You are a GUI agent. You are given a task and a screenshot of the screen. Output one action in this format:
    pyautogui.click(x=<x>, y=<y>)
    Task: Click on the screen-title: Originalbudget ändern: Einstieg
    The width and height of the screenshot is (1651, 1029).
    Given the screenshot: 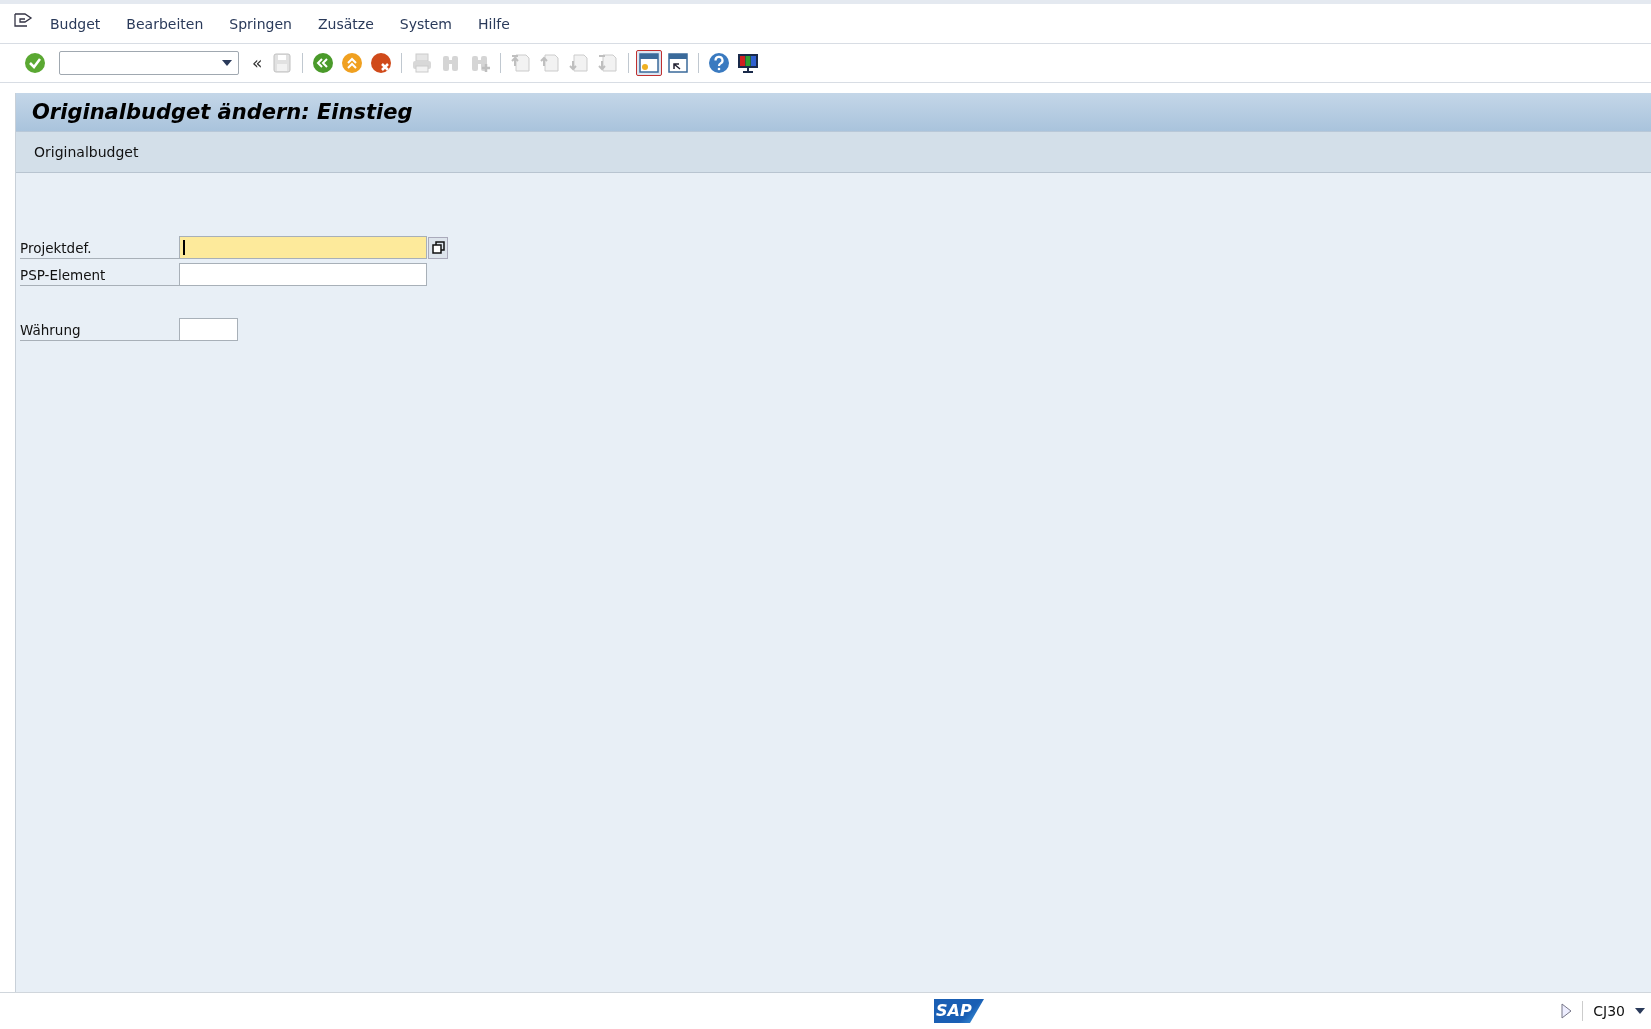 What is the action you would take?
    pyautogui.click(x=222, y=112)
    